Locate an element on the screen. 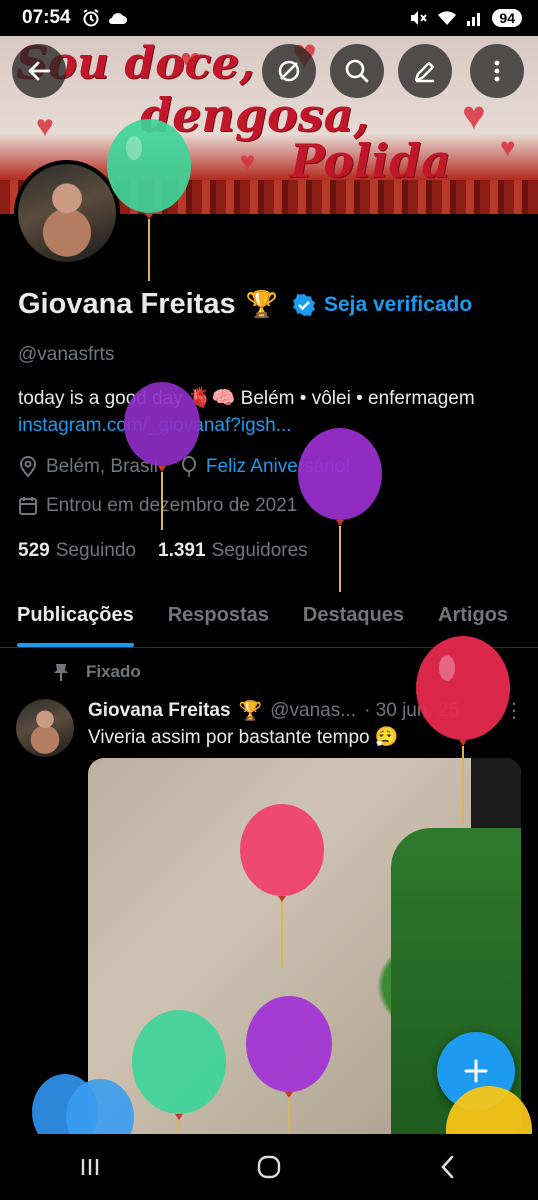 The image size is (538, 1200). profile-name: Giovana Freitas is located at coordinates (127, 304).